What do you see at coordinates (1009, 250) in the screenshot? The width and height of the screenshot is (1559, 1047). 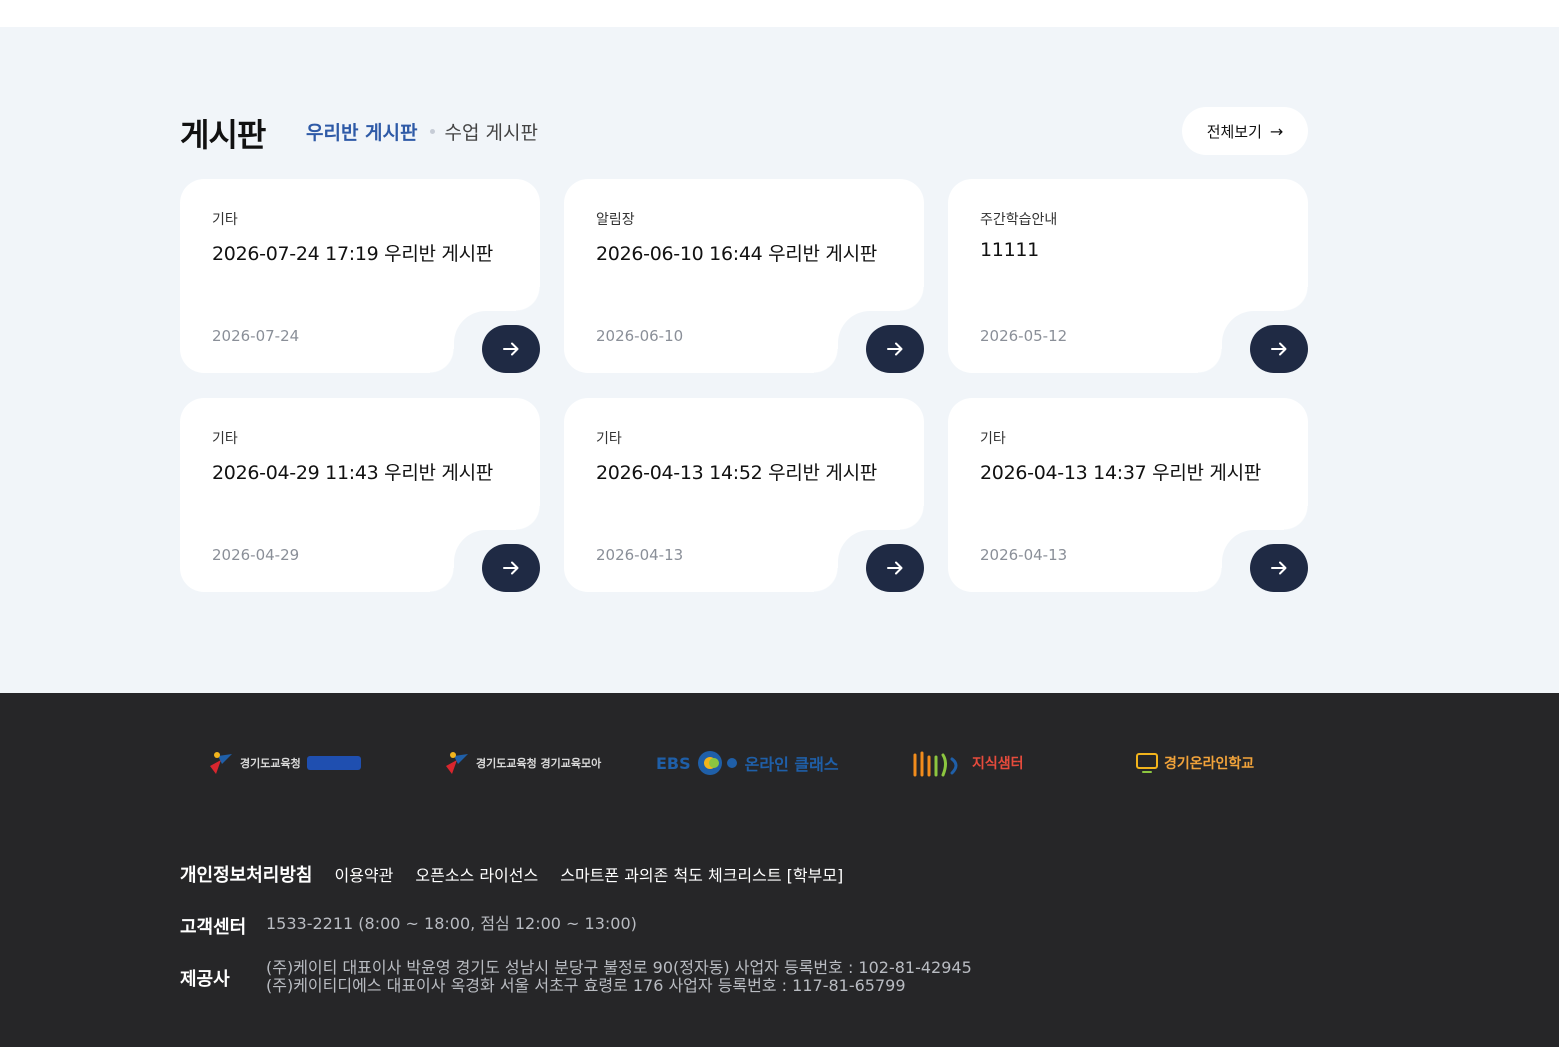 I see `card-title: 11111` at bounding box center [1009, 250].